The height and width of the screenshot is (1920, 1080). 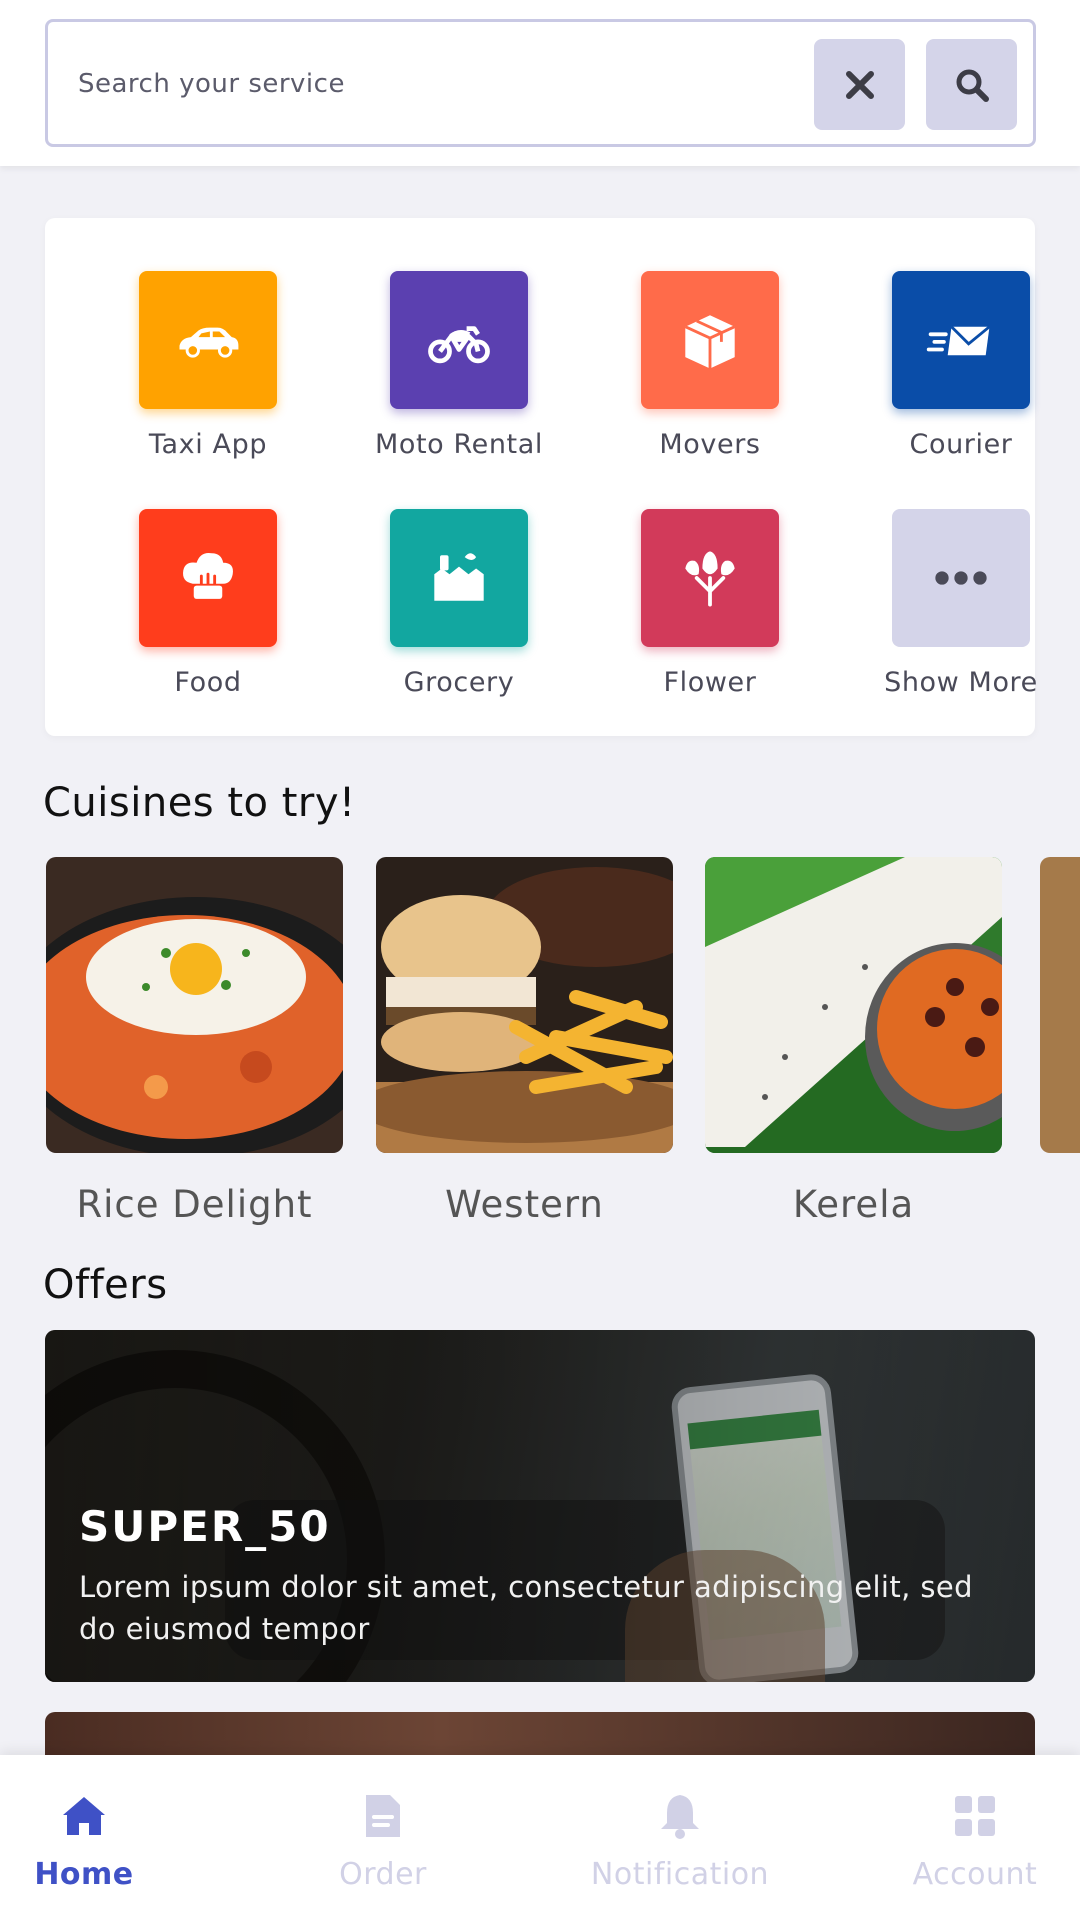 I want to click on nav-order: Order, so click(x=383, y=1837).